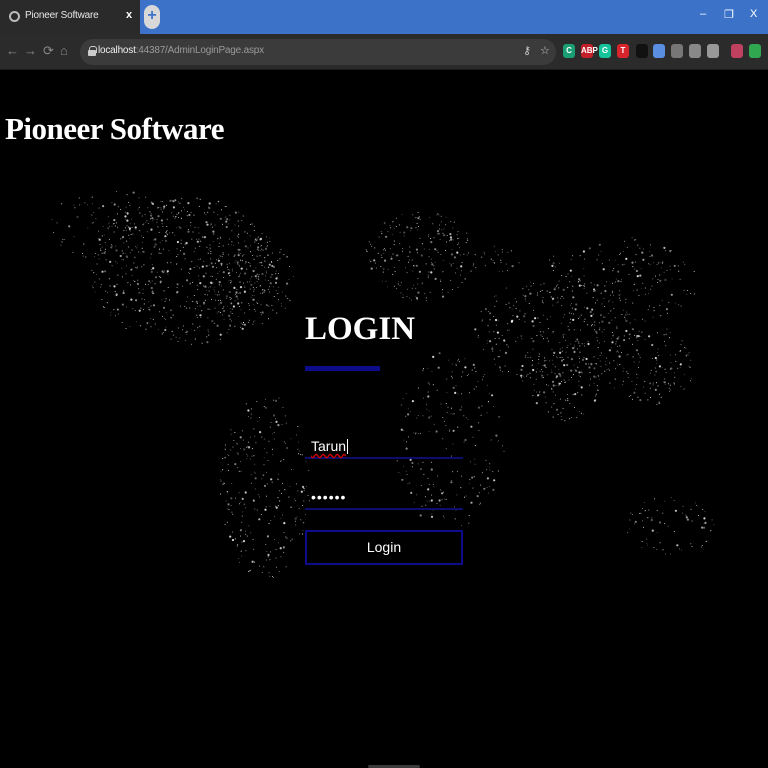 This screenshot has height=768, width=768. What do you see at coordinates (729, 14) in the screenshot?
I see `restore-button: ❐` at bounding box center [729, 14].